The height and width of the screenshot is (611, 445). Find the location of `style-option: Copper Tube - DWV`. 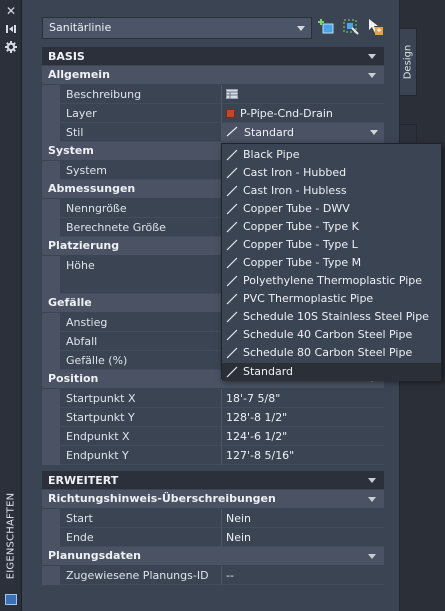

style-option: Copper Tube - DWV is located at coordinates (331, 209).